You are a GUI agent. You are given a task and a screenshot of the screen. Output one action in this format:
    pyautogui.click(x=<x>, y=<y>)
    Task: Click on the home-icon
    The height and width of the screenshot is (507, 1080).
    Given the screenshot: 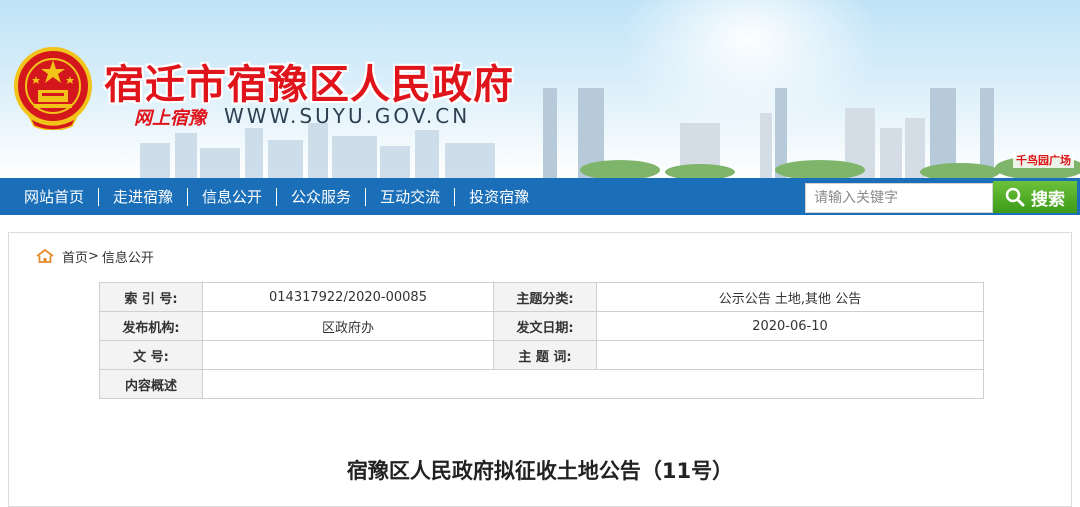 What is the action you would take?
    pyautogui.click(x=45, y=256)
    